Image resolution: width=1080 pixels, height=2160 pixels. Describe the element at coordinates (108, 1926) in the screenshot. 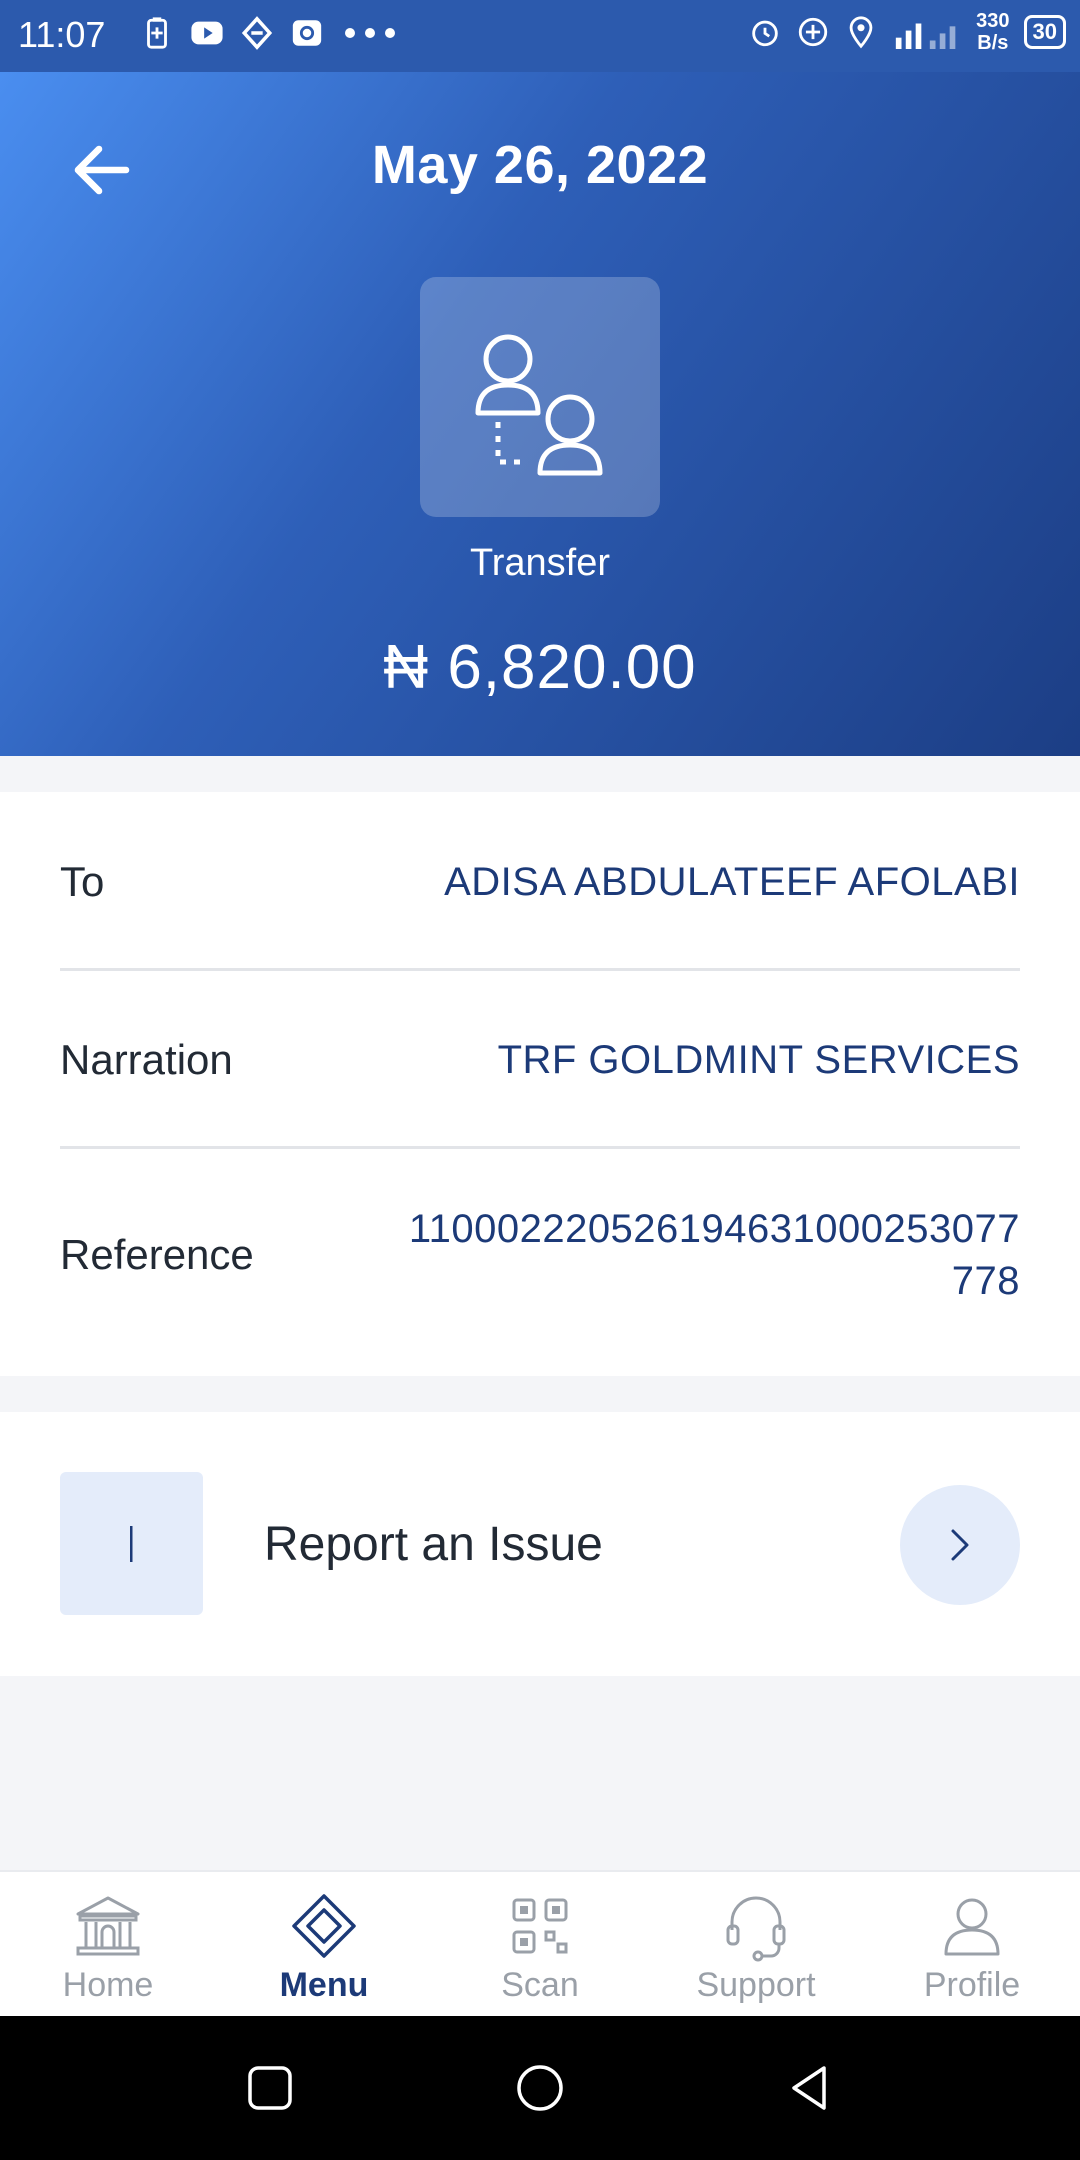

I see `bank-icon` at that location.